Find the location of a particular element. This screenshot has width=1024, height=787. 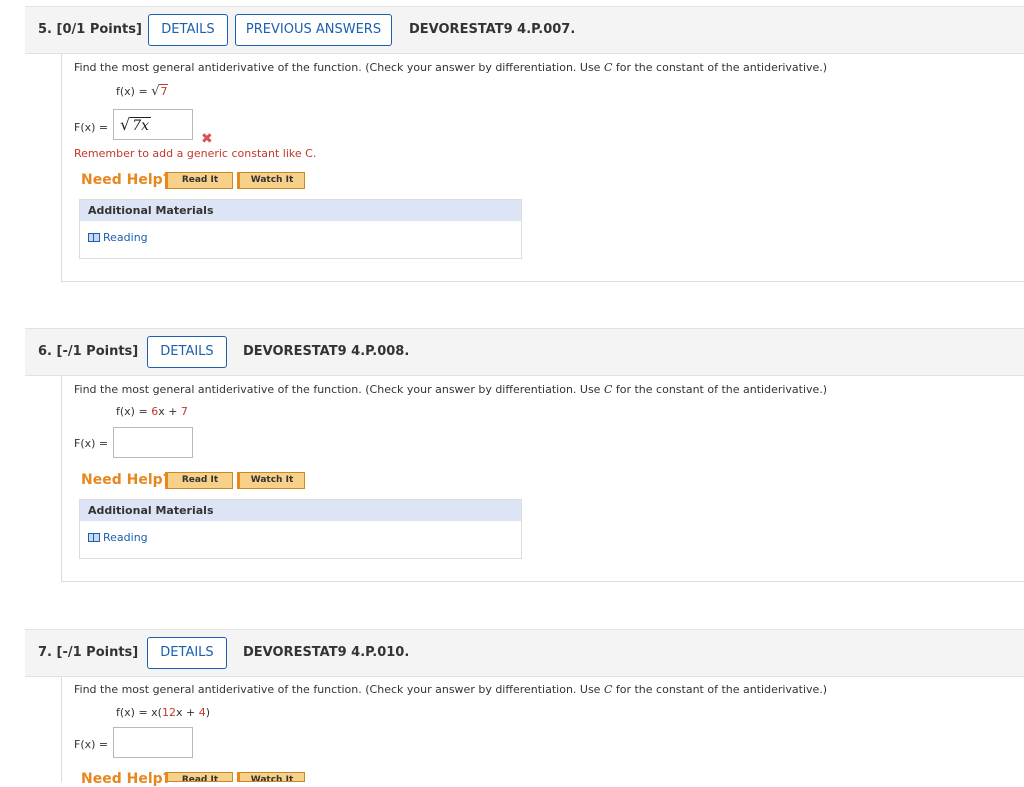

question-number: 5. [0/1 Points] is located at coordinates (90, 29).